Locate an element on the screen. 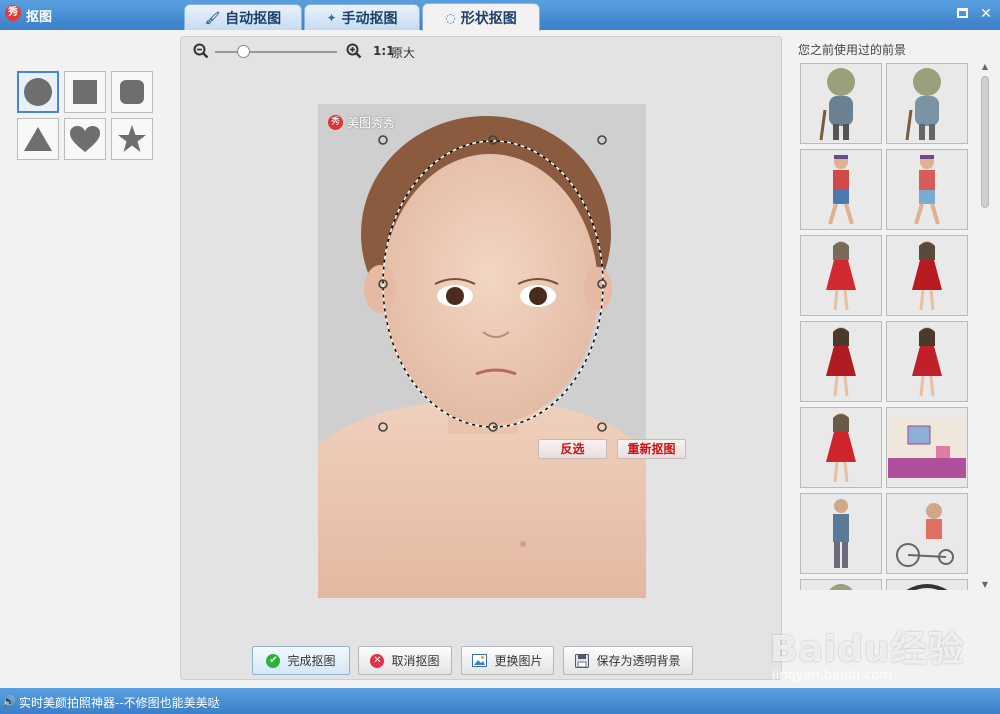 This screenshot has width=1000, height=714. finish-cutout-button: ✔ 完成抠图 is located at coordinates (301, 660).